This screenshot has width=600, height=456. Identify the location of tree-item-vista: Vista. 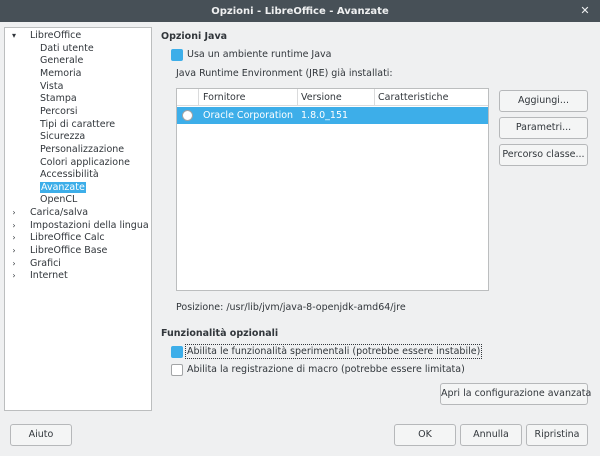
(51, 87).